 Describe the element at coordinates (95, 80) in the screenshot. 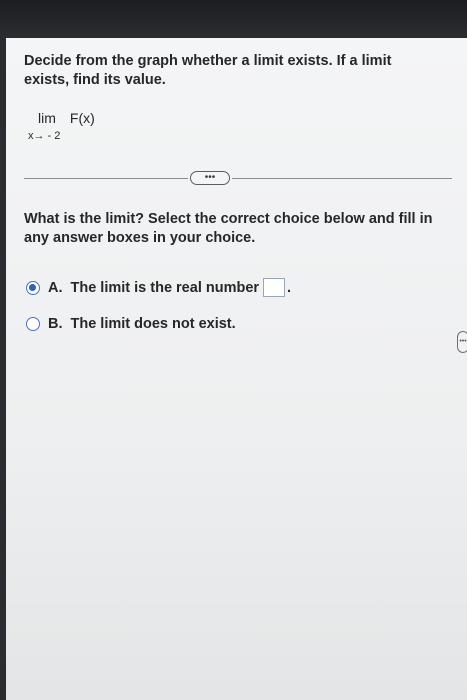

I see `question-line-2: exists, find its value.` at that location.